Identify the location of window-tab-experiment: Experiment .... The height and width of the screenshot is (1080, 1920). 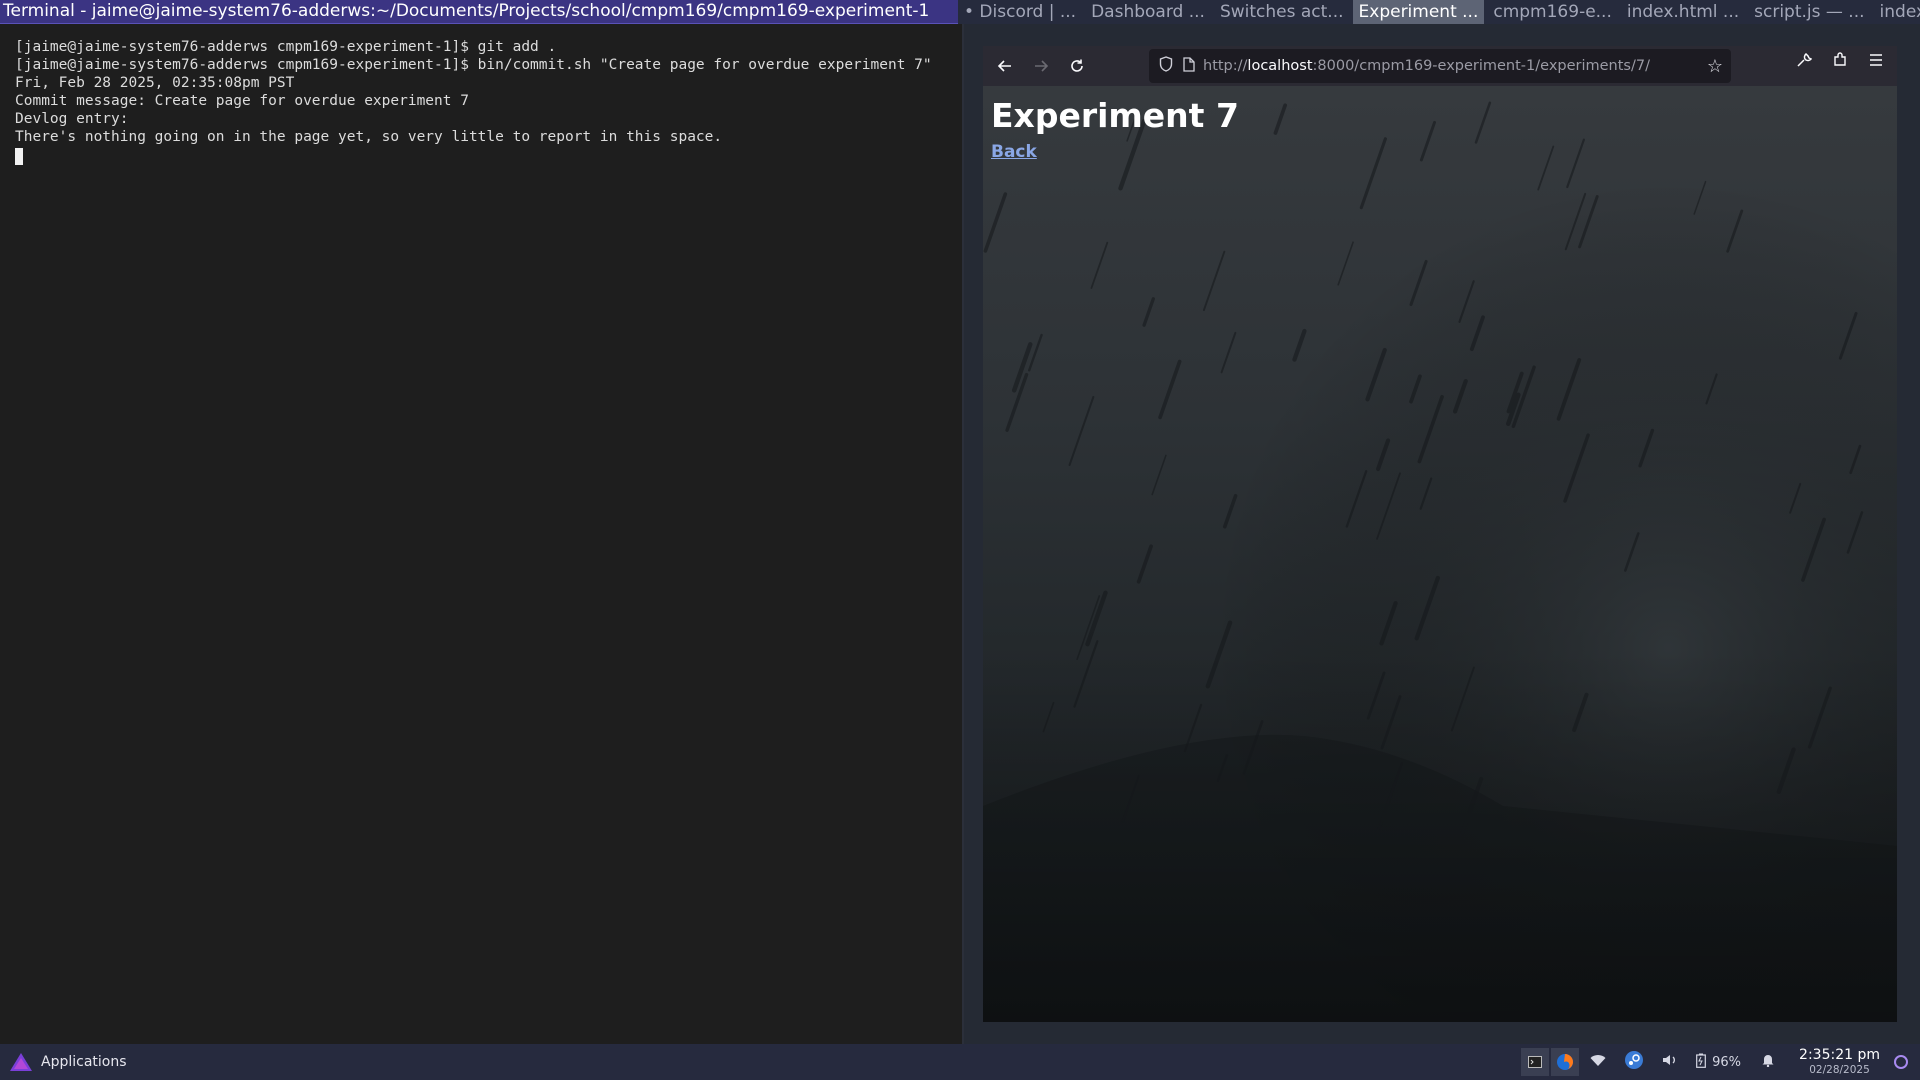
(1418, 12).